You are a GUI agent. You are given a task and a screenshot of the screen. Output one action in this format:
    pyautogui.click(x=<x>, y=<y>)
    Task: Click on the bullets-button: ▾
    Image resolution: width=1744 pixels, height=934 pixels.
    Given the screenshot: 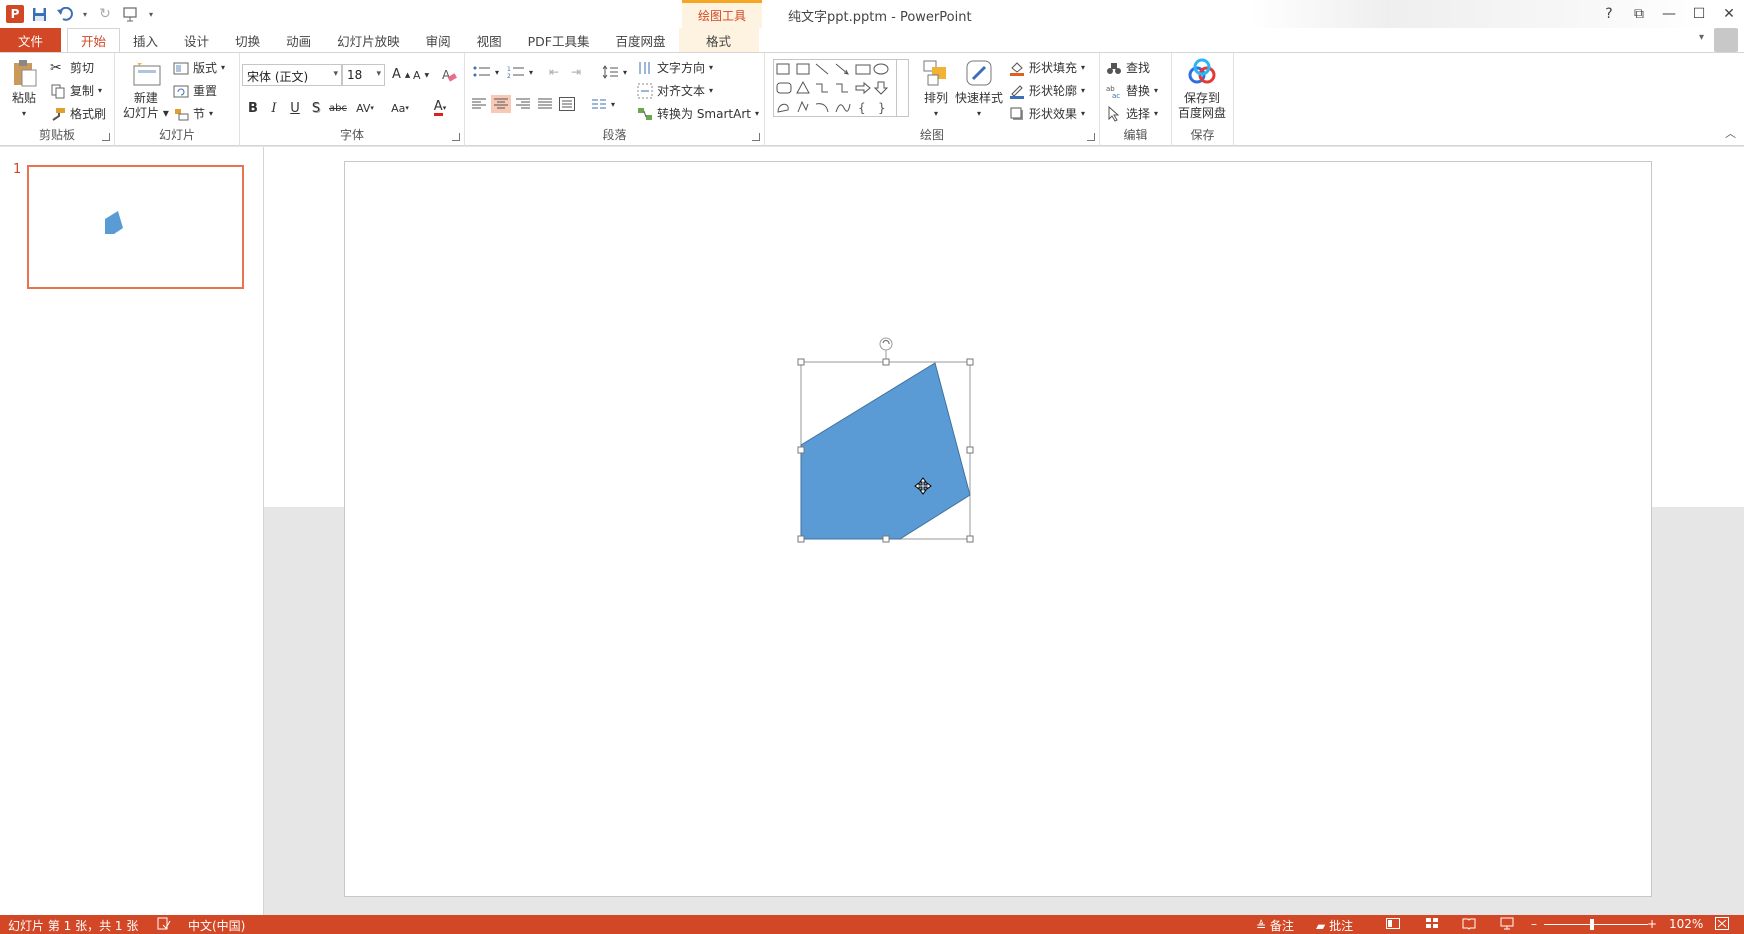 What is the action you would take?
    pyautogui.click(x=486, y=72)
    